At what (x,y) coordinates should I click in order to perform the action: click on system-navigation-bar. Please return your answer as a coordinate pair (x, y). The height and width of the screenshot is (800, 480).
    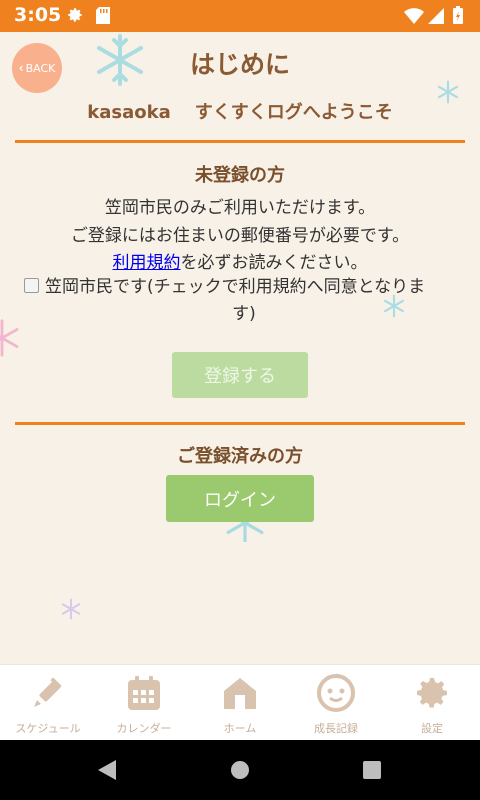
    Looking at the image, I should click on (240, 770).